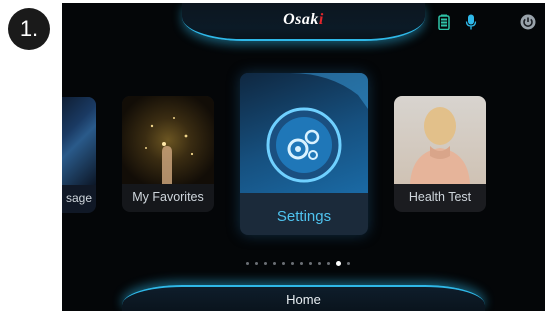 This screenshot has width=545, height=311. I want to click on settings-image, so click(304, 133).